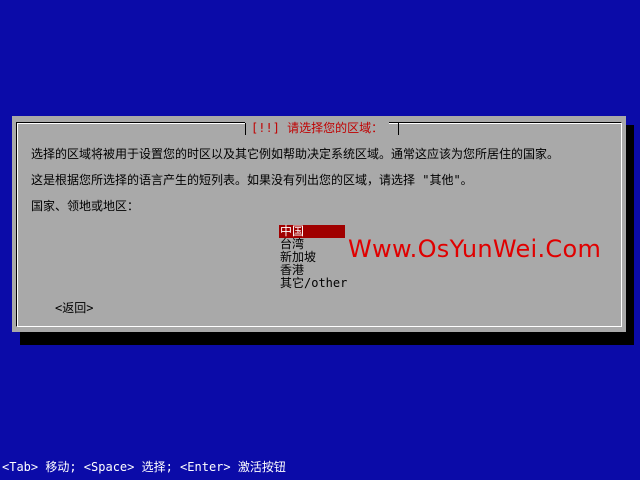  Describe the element at coordinates (245, 129) in the screenshot. I see `title-divider-left` at that location.